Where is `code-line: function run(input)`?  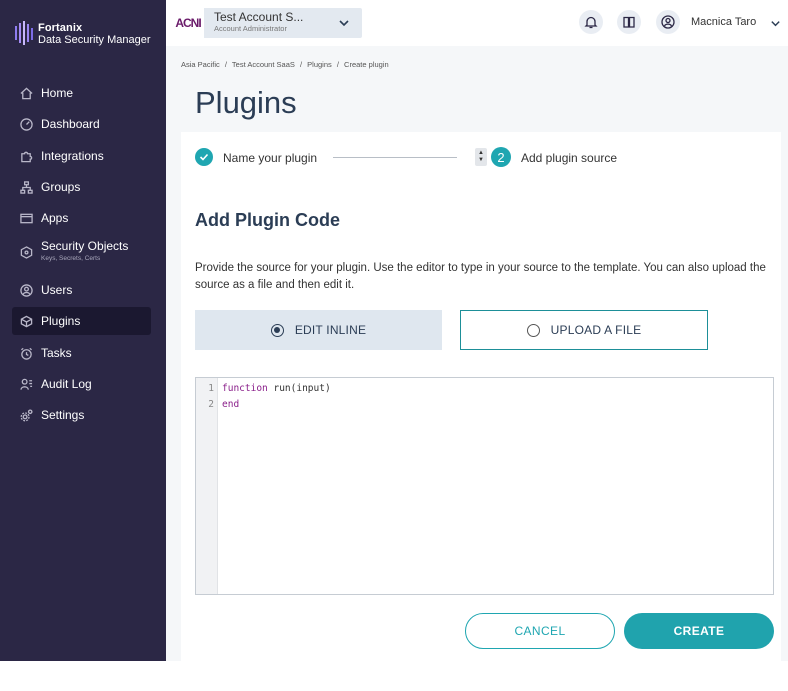 code-line: function run(input) is located at coordinates (276, 388).